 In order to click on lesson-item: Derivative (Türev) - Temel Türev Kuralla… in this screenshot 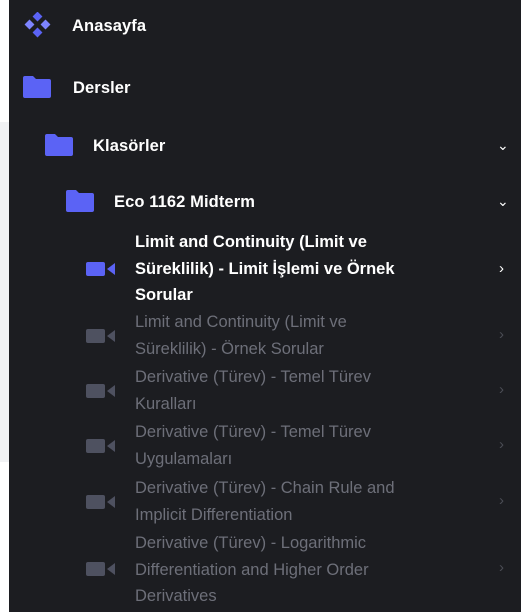, I will do `click(265, 391)`.